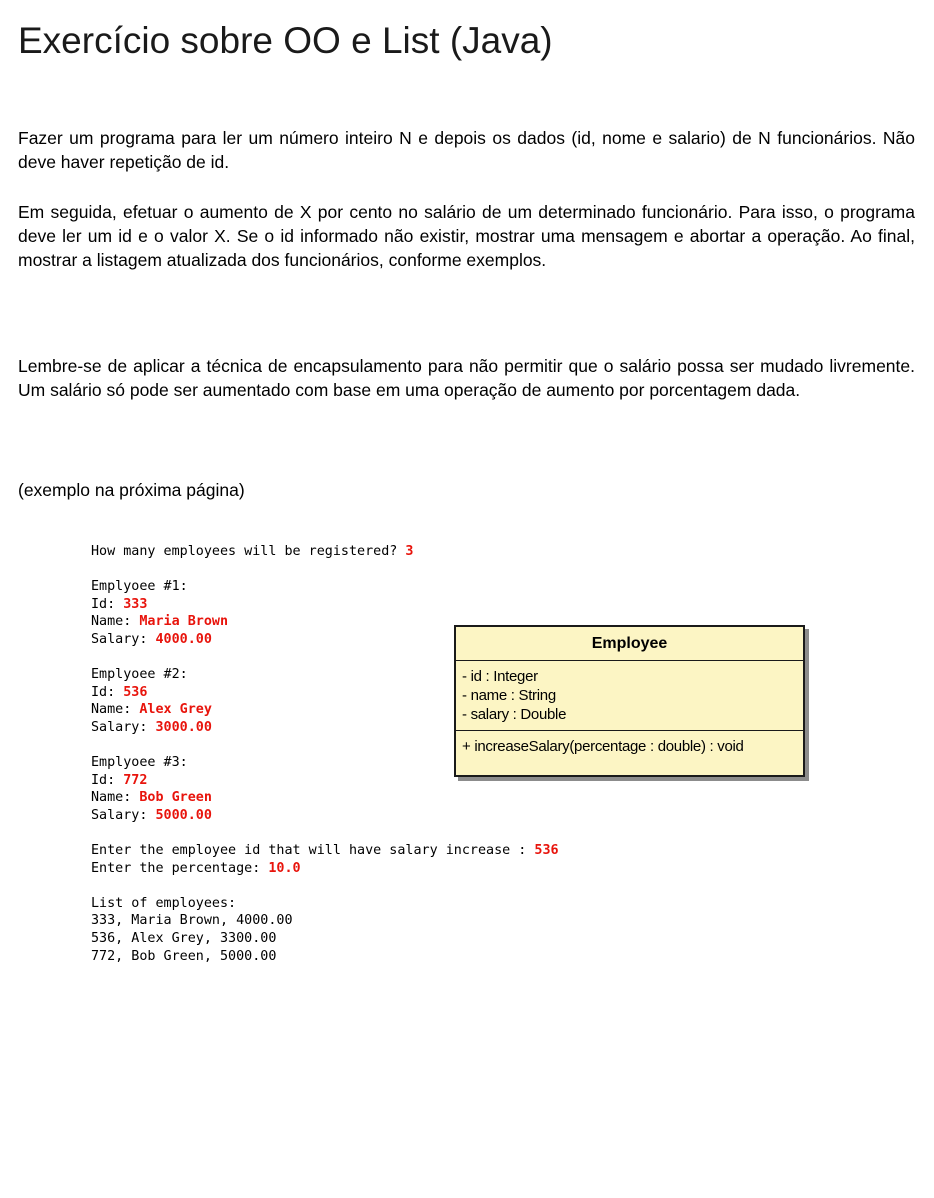  What do you see at coordinates (184, 956) in the screenshot?
I see `list-item: 772, Bob Green, 5000.00` at bounding box center [184, 956].